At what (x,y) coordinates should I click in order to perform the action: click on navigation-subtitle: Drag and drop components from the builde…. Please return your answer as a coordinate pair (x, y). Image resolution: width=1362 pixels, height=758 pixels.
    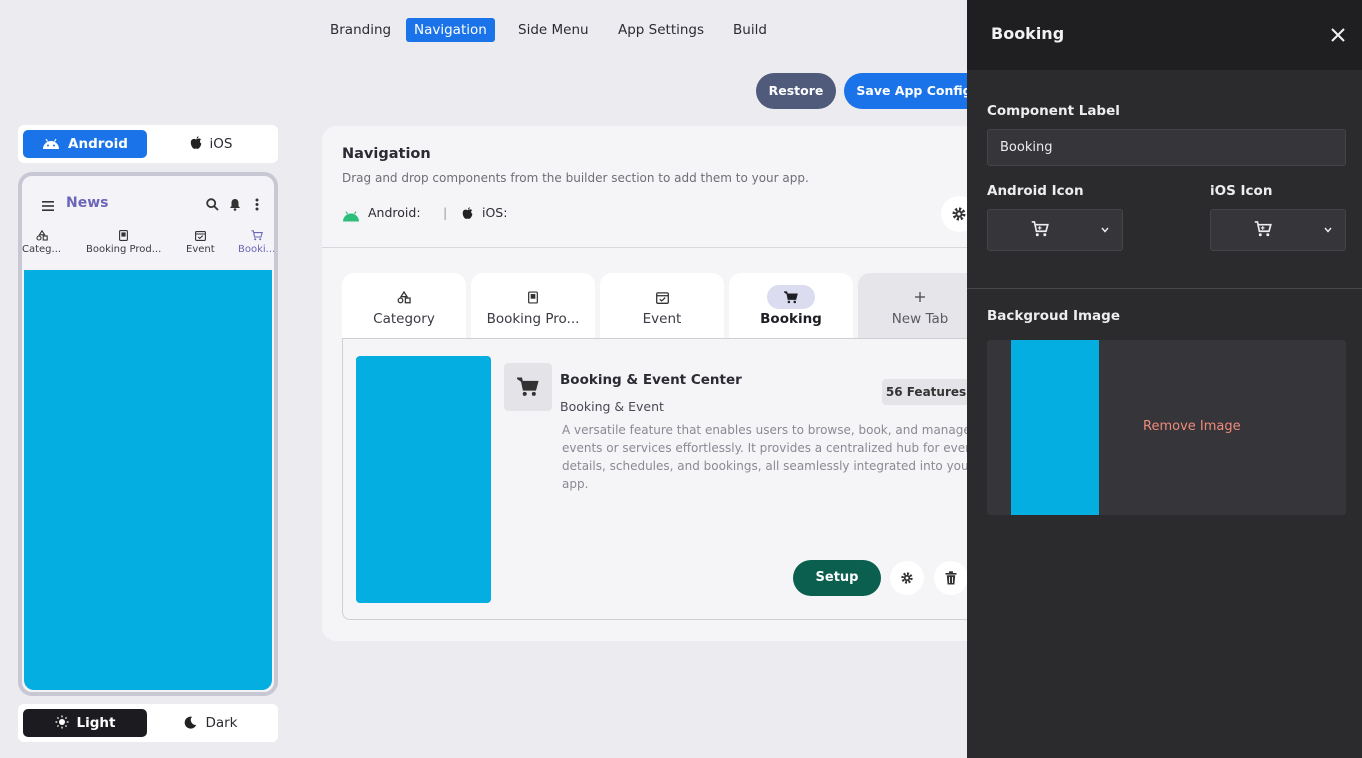
    Looking at the image, I should click on (575, 178).